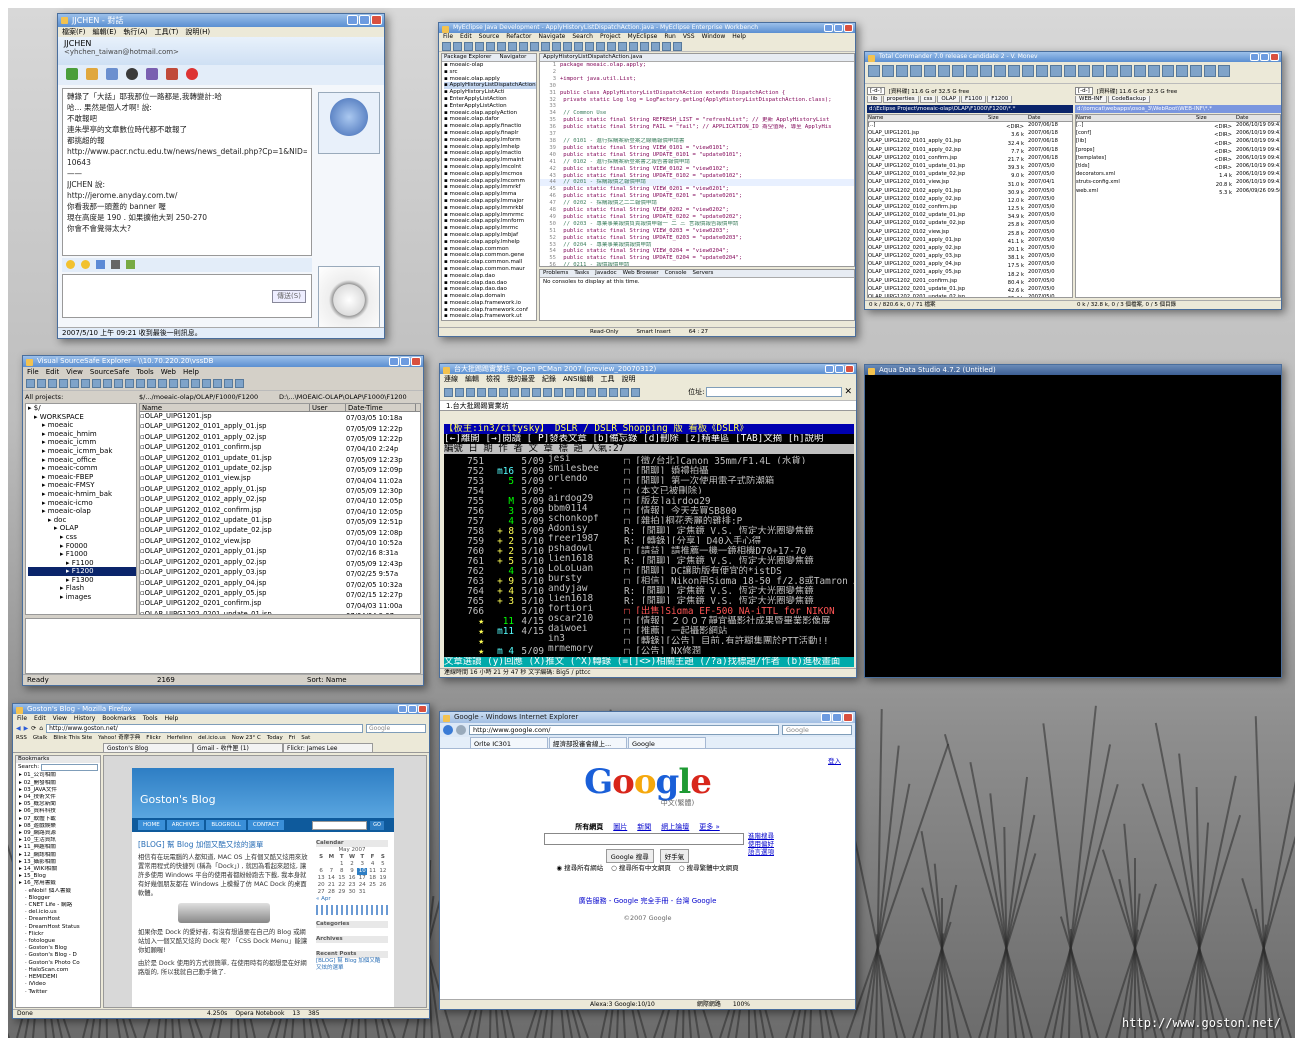 Image resolution: width=1303 pixels, height=1047 pixels. What do you see at coordinates (490, 208) in the screenshot?
I see `tree-item: ▪ moeaic.olap.apply.lmmrkbl` at bounding box center [490, 208].